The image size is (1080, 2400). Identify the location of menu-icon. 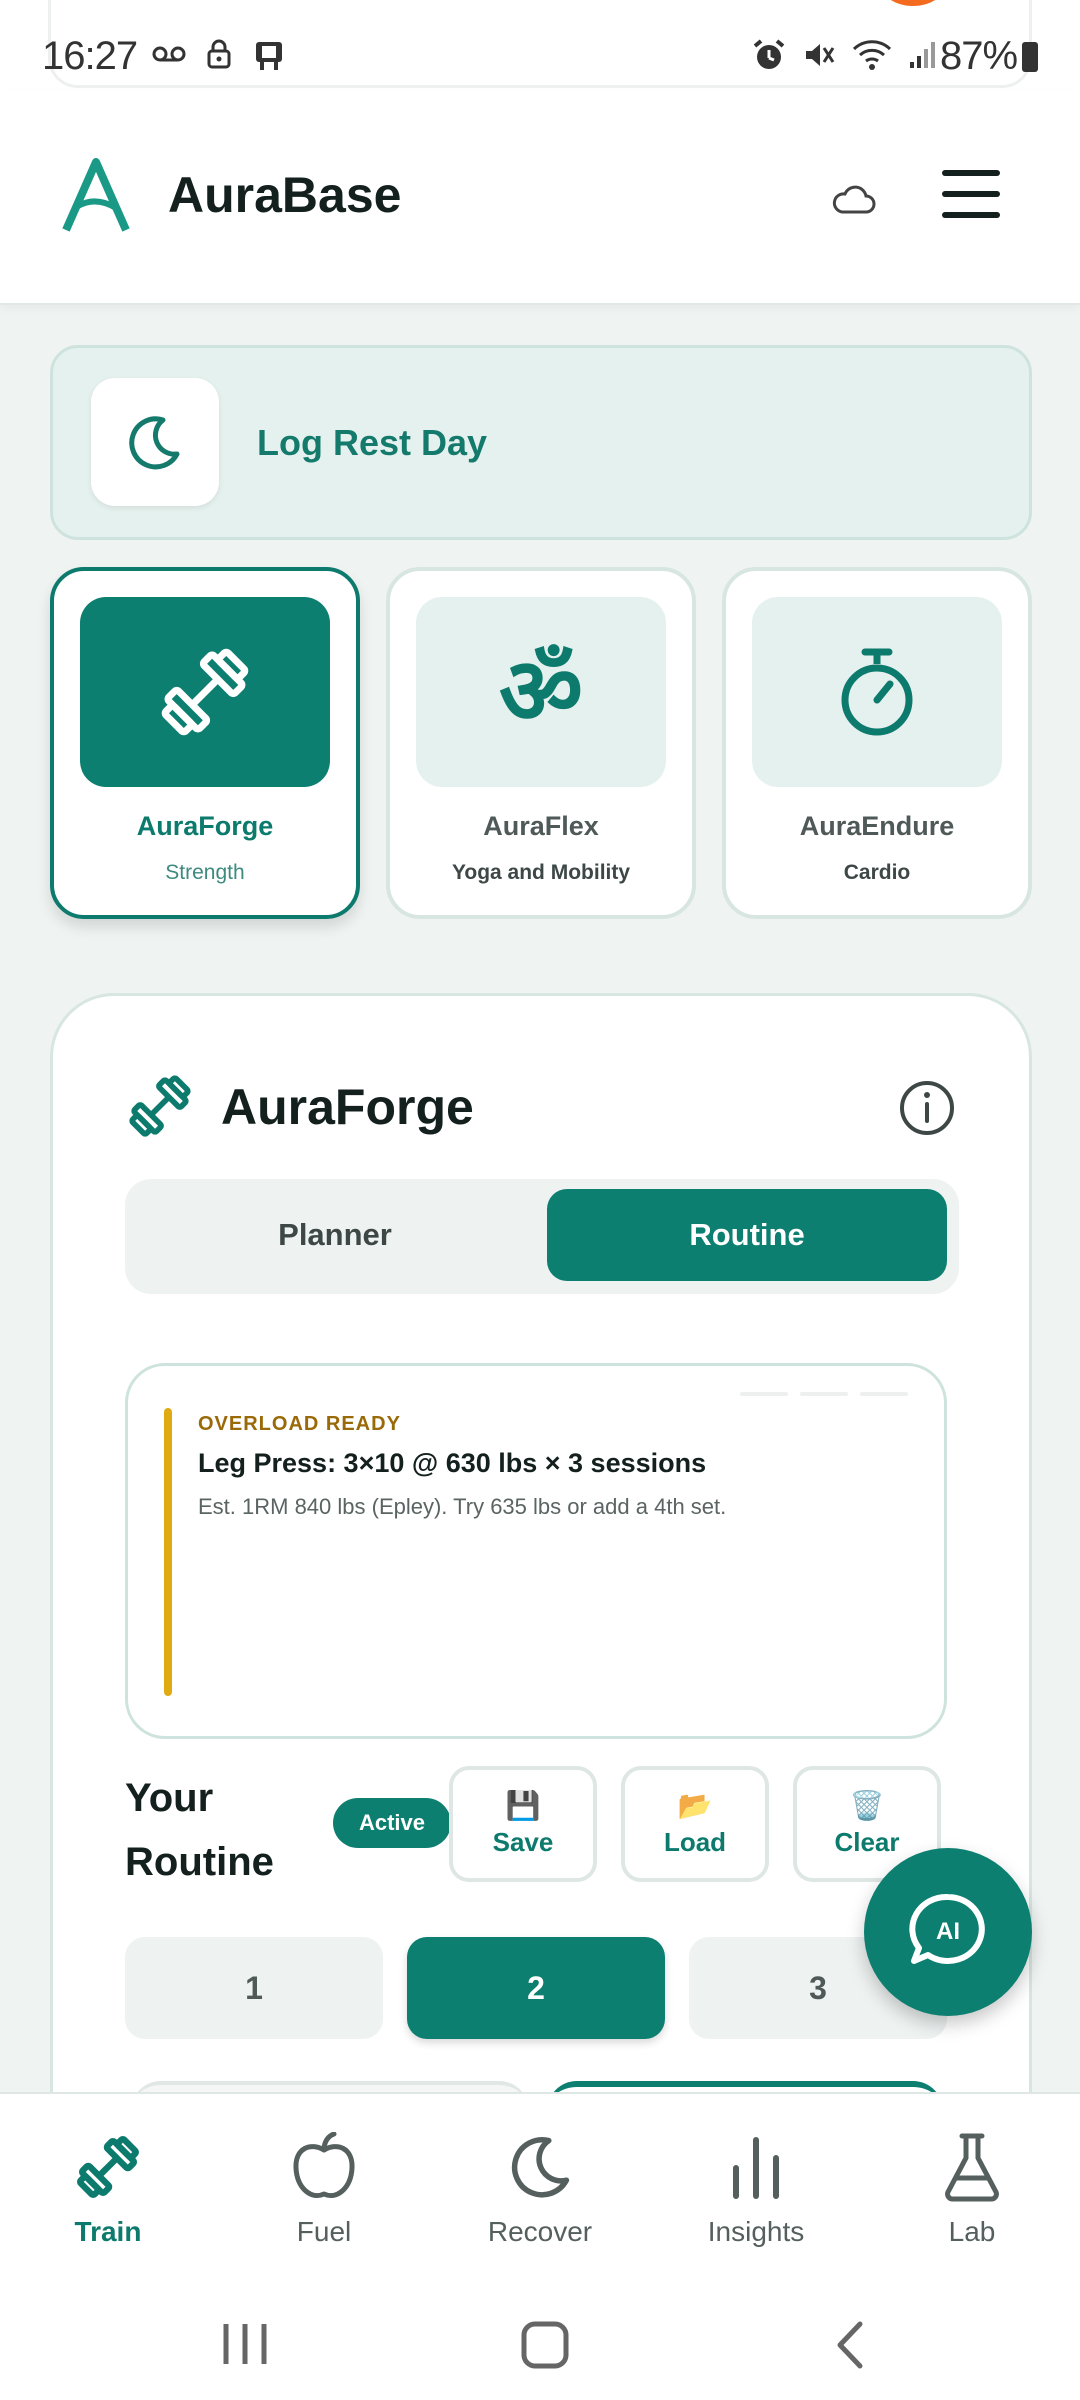
(971, 196).